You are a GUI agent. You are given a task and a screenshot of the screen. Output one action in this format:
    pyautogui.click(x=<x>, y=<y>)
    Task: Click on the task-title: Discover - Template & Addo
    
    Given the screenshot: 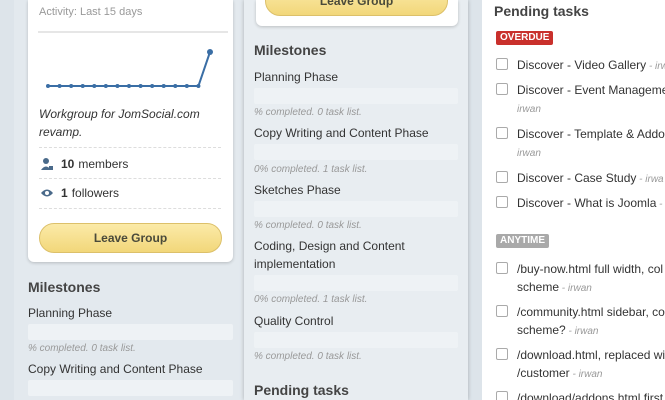 What is the action you would take?
    pyautogui.click(x=591, y=134)
    